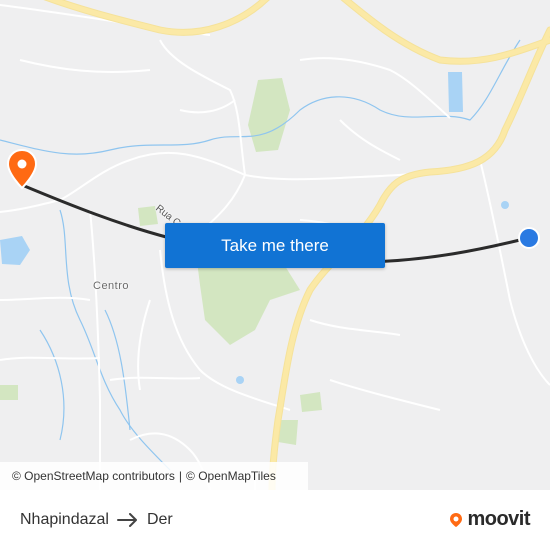 This screenshot has width=550, height=550. I want to click on route-summary: Nhapindazal Der, so click(96, 520).